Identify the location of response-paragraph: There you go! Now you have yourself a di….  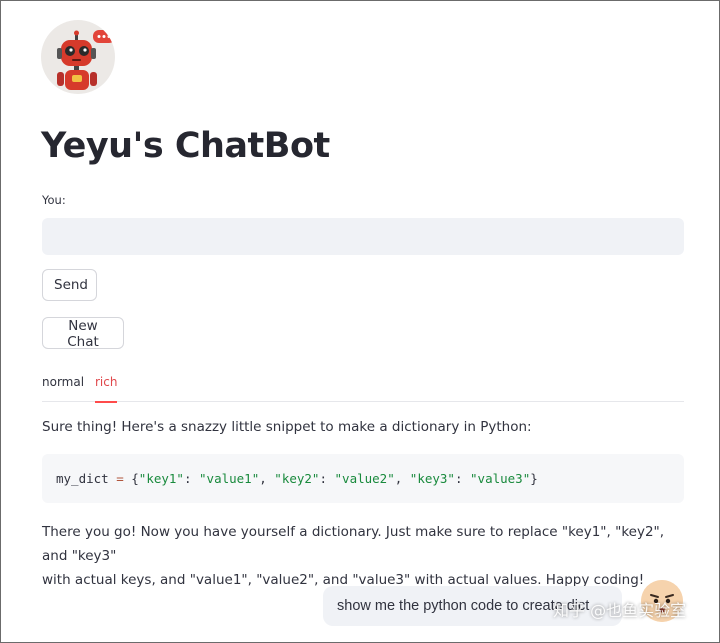
(363, 556).